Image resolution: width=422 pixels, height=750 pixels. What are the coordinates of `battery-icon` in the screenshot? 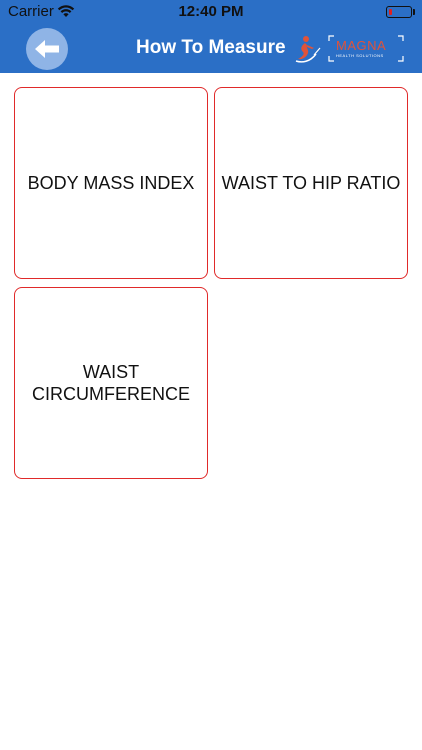 It's located at (399, 12).